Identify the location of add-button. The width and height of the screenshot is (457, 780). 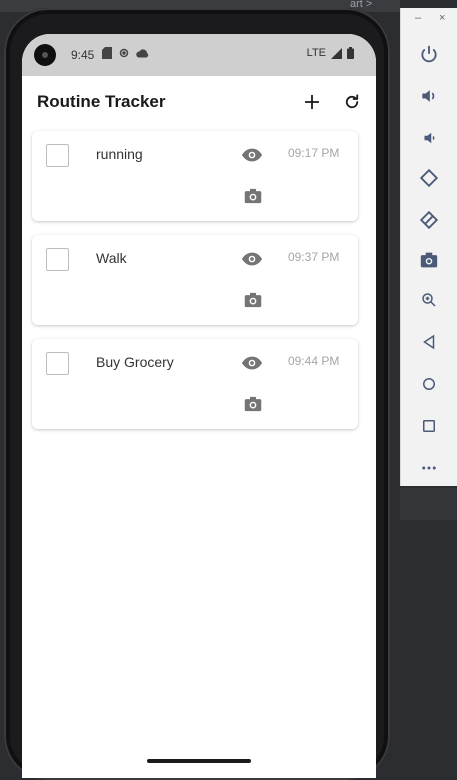
(312, 102).